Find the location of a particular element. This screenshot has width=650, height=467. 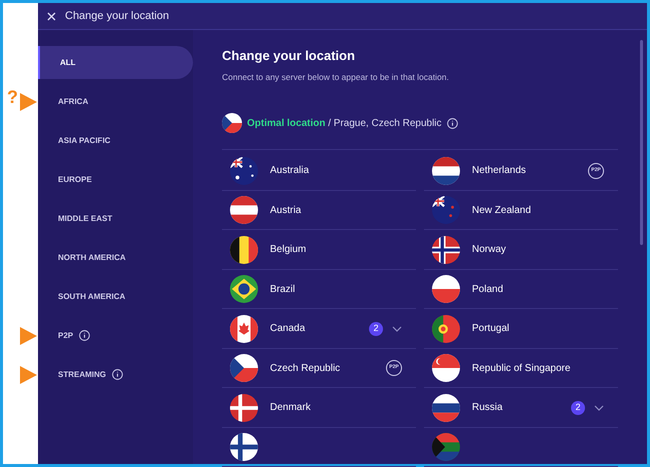

country-row: New Zealand is located at coordinates (521, 210).